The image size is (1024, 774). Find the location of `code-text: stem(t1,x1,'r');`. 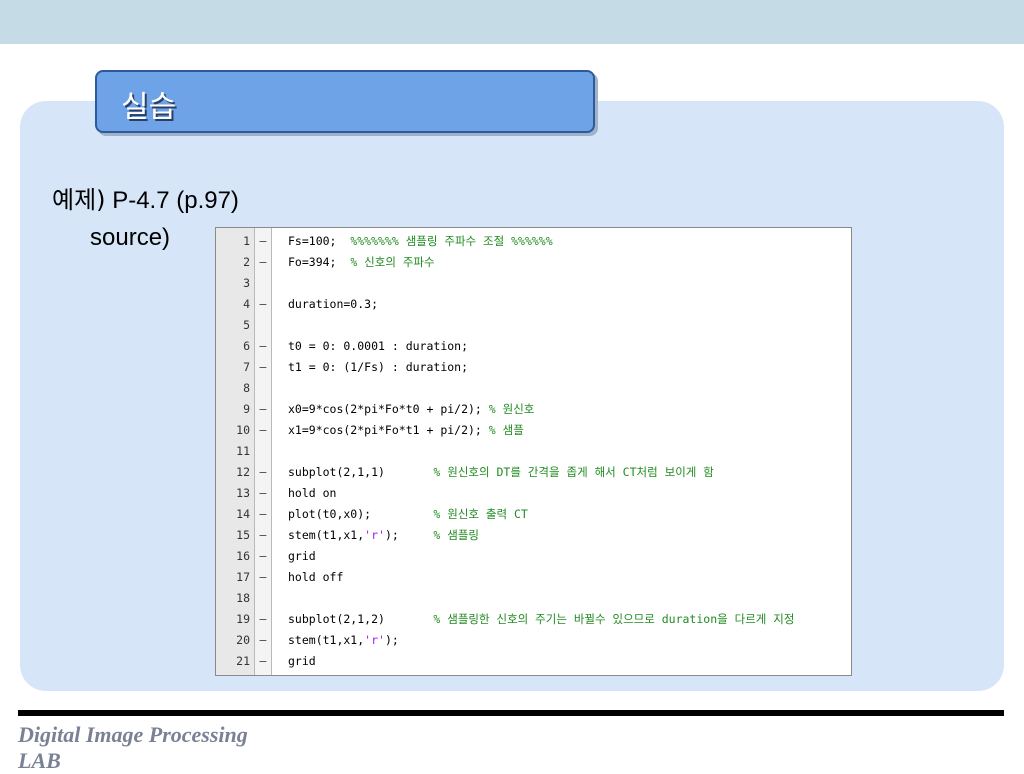

code-text: stem(t1,x1,'r'); is located at coordinates (343, 640).